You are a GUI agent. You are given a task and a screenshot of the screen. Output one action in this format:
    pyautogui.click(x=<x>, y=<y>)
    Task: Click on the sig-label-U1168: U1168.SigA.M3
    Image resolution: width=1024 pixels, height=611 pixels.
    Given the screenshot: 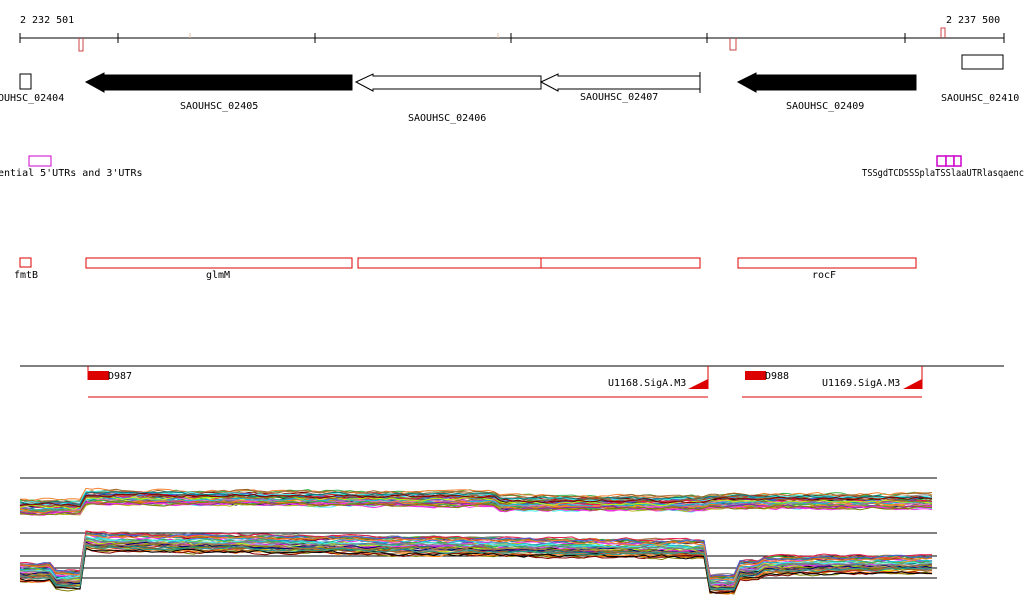 What is the action you would take?
    pyautogui.click(x=647, y=383)
    